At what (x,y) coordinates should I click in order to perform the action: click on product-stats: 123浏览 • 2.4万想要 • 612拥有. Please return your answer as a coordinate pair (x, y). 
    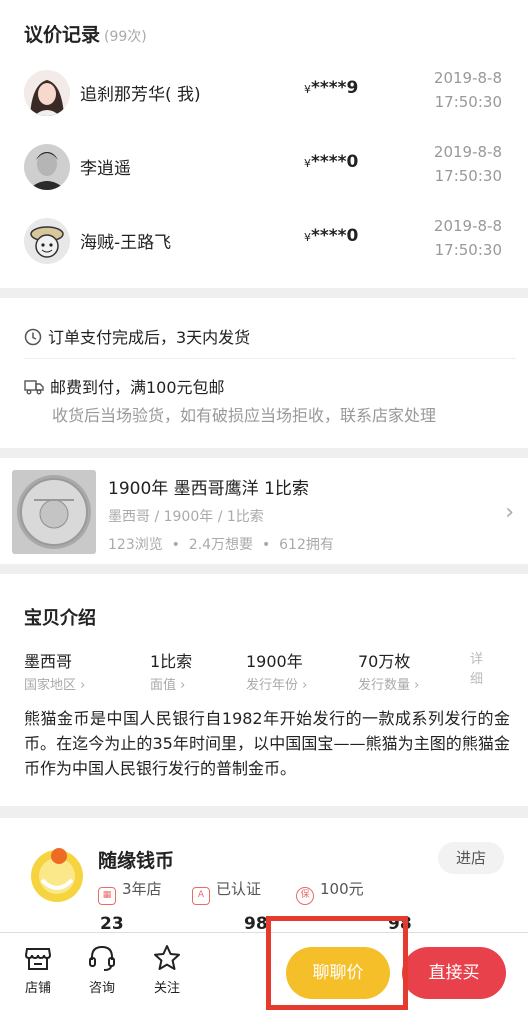
    Looking at the image, I should click on (221, 545).